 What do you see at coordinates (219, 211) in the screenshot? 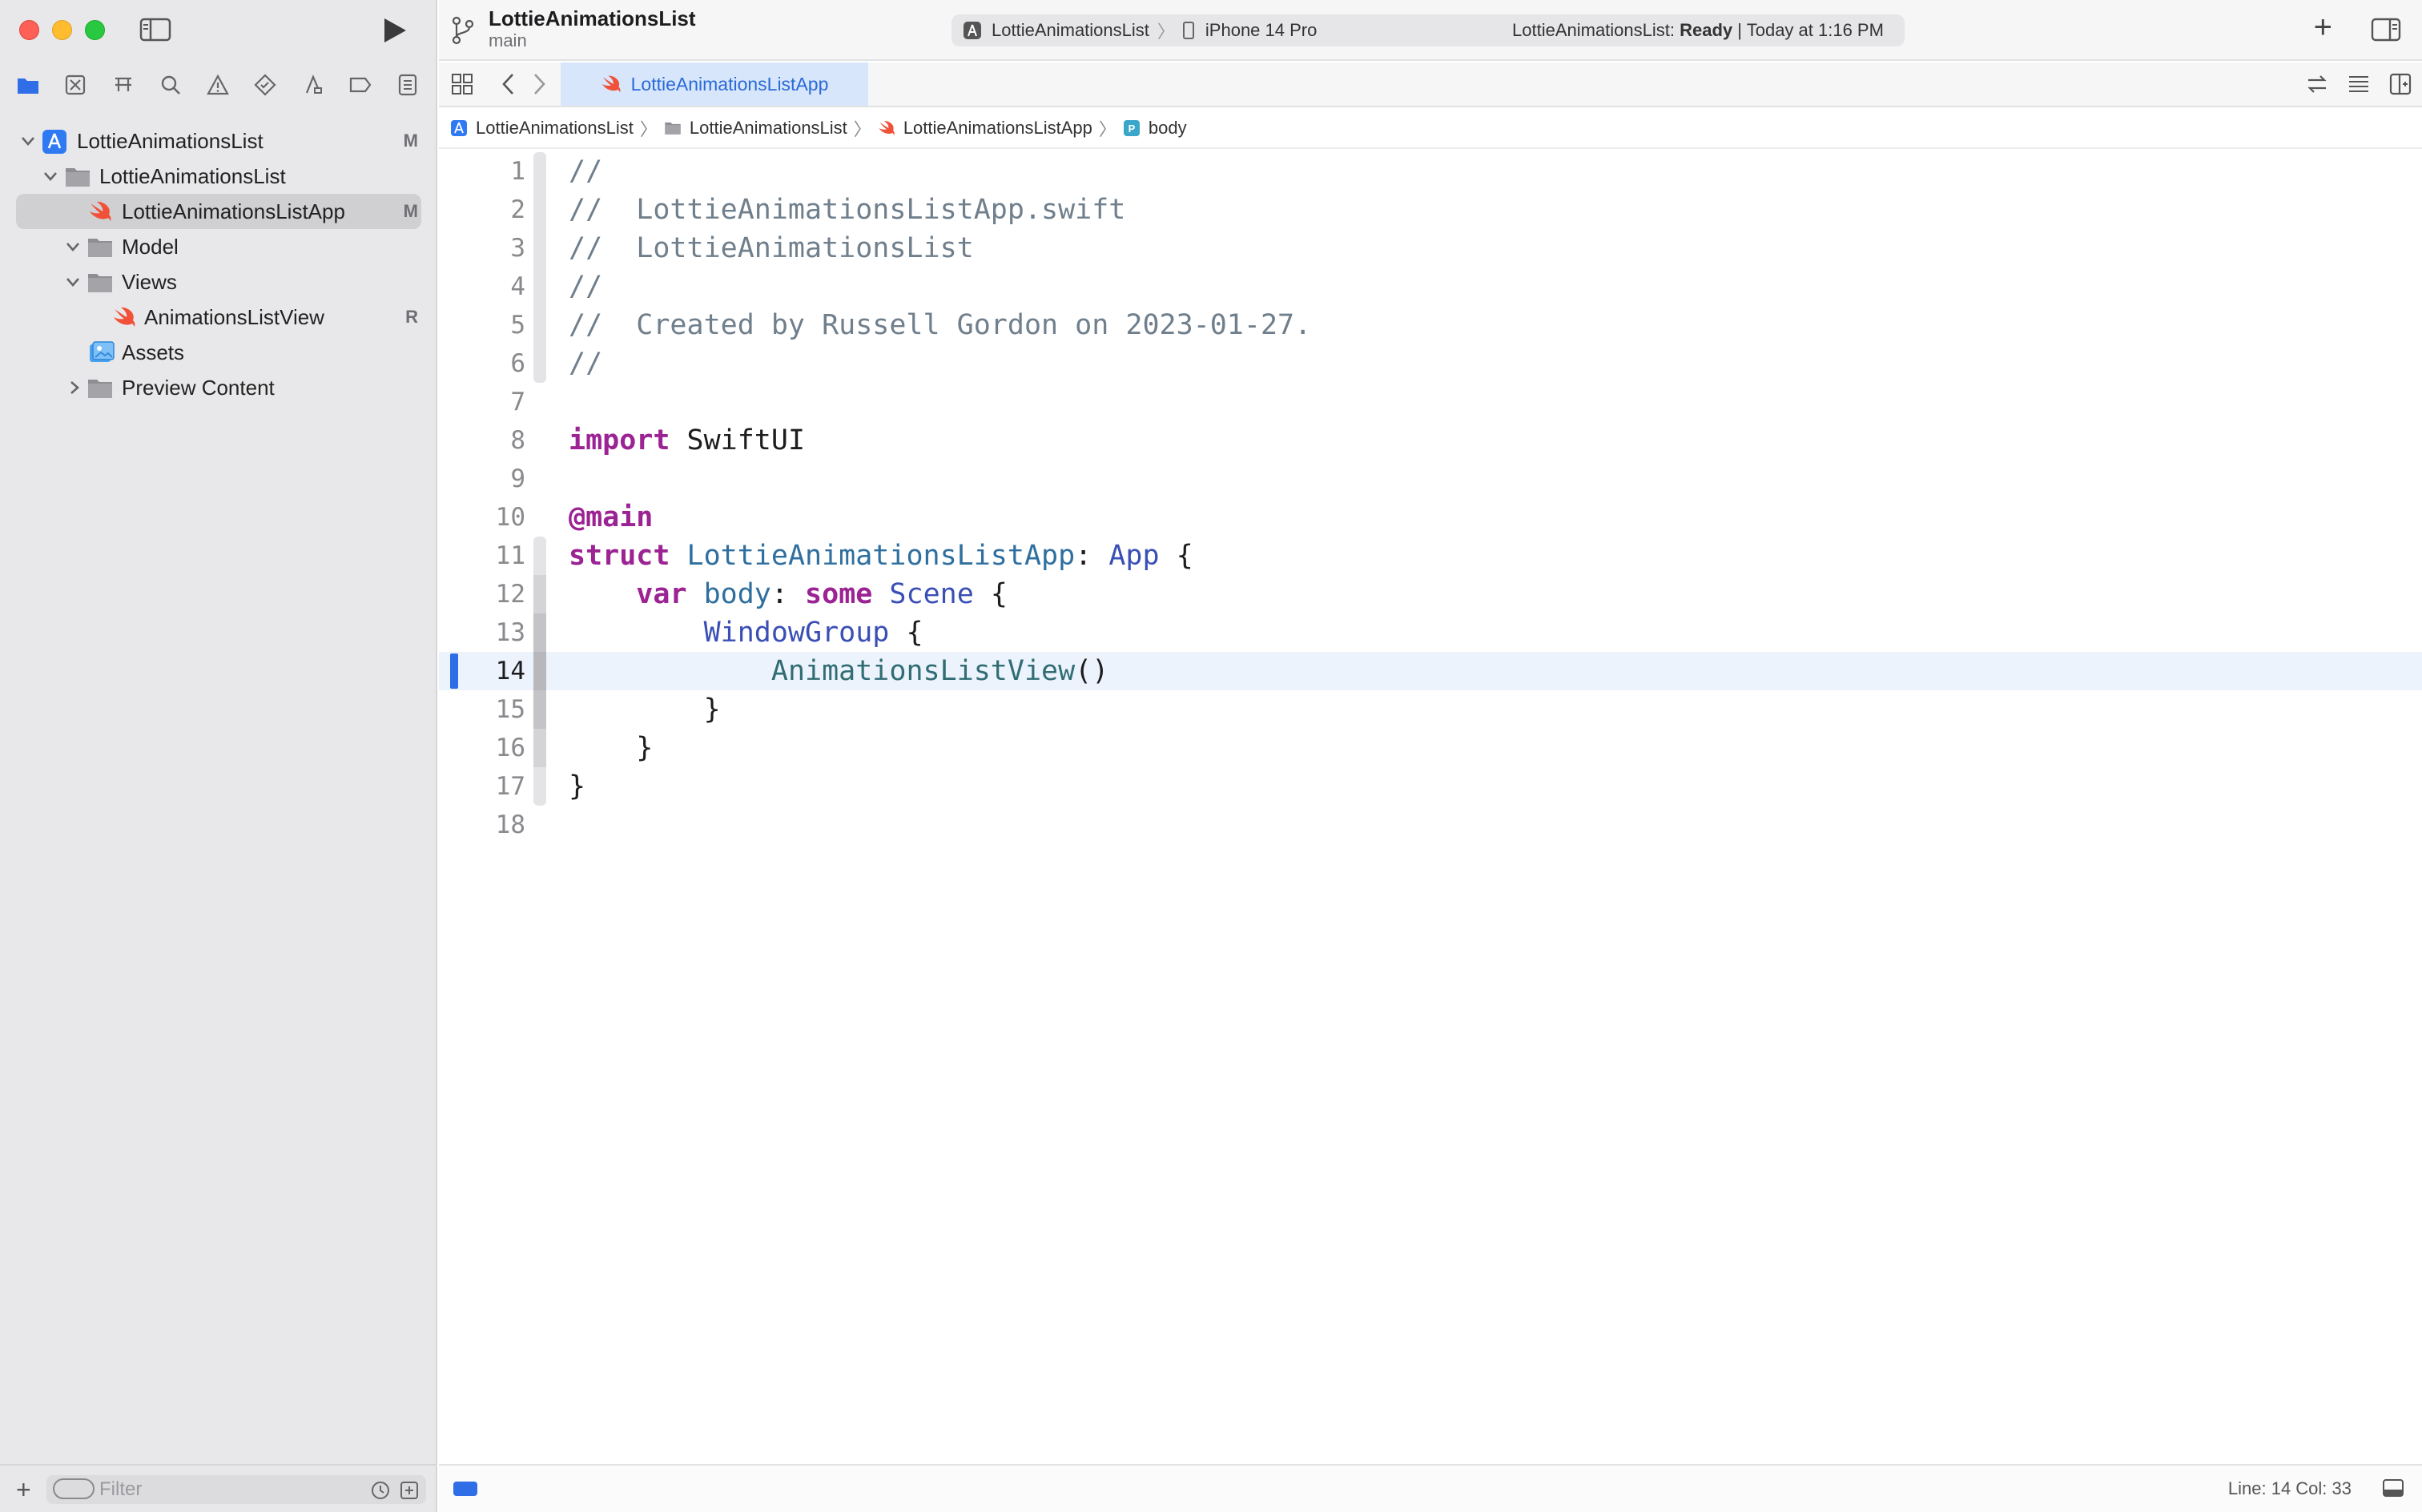
I see `tree-item-selected-file: LottieAnimationsListApp M` at bounding box center [219, 211].